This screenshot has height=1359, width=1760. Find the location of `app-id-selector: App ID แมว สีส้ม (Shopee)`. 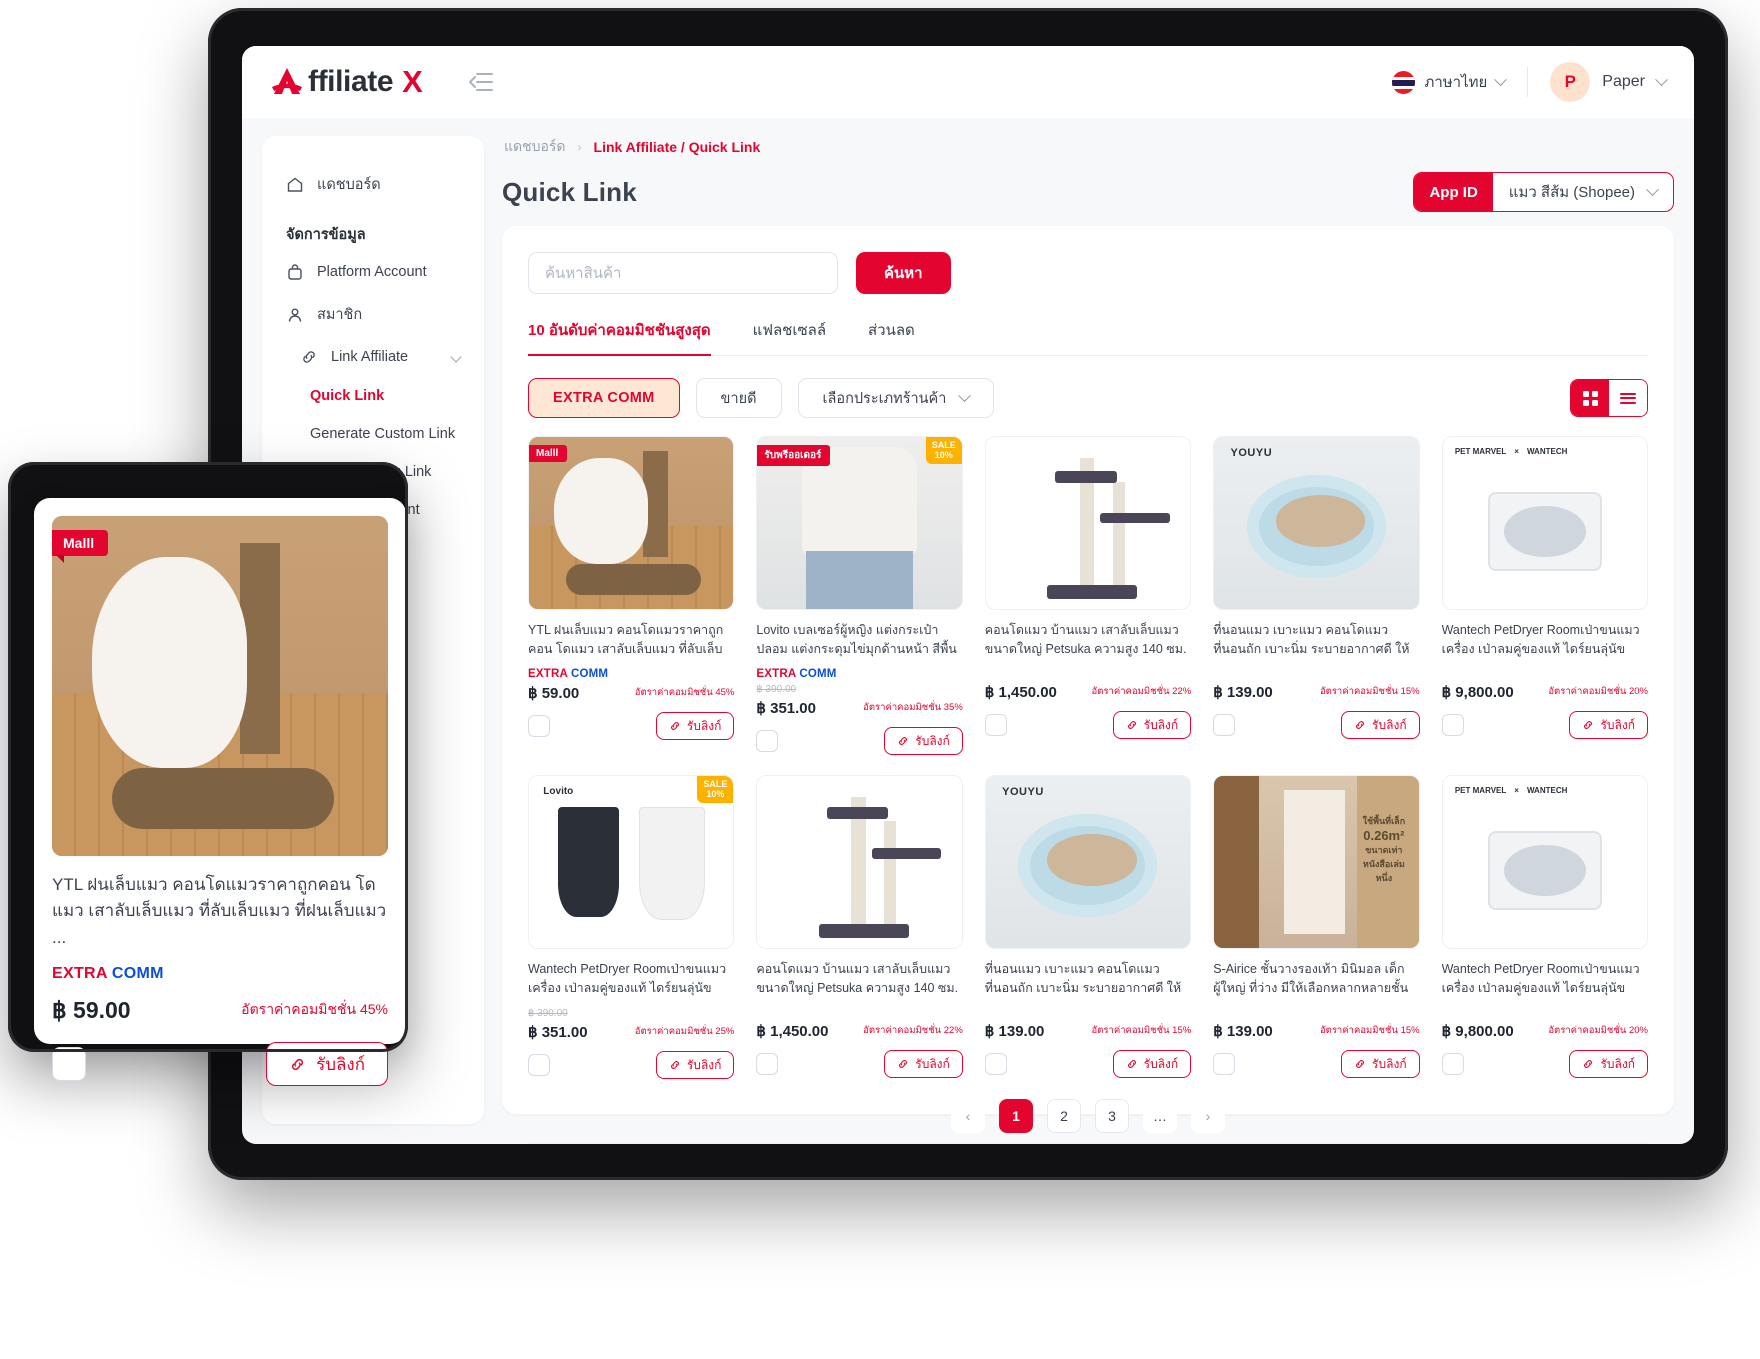

app-id-selector: App ID แมว สีส้ม (Shopee) is located at coordinates (1543, 192).